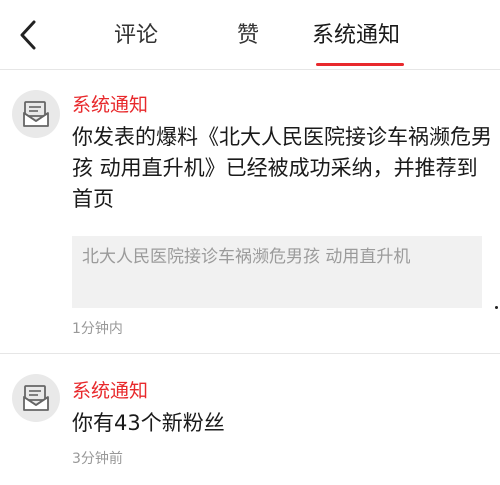 The width and height of the screenshot is (500, 485). I want to click on quoted-article: 北大人民医院接诊车祸濒危男孩 动用直升机, so click(277, 272).